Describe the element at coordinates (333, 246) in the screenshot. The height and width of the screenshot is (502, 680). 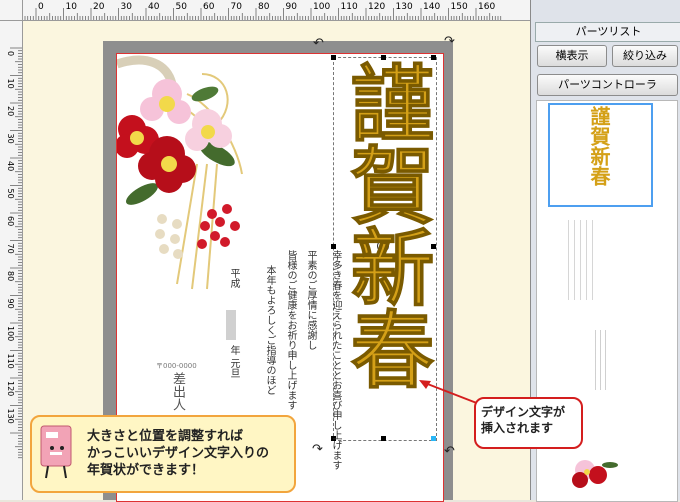
I see `resize-handle-left` at that location.